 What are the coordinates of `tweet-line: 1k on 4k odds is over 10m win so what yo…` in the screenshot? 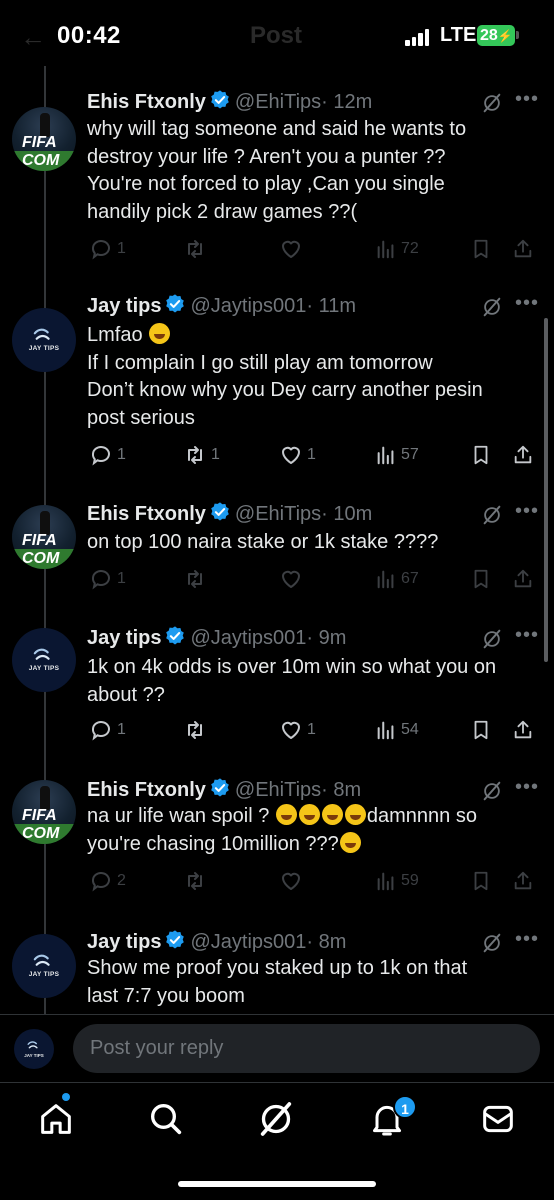 It's located at (292, 667).